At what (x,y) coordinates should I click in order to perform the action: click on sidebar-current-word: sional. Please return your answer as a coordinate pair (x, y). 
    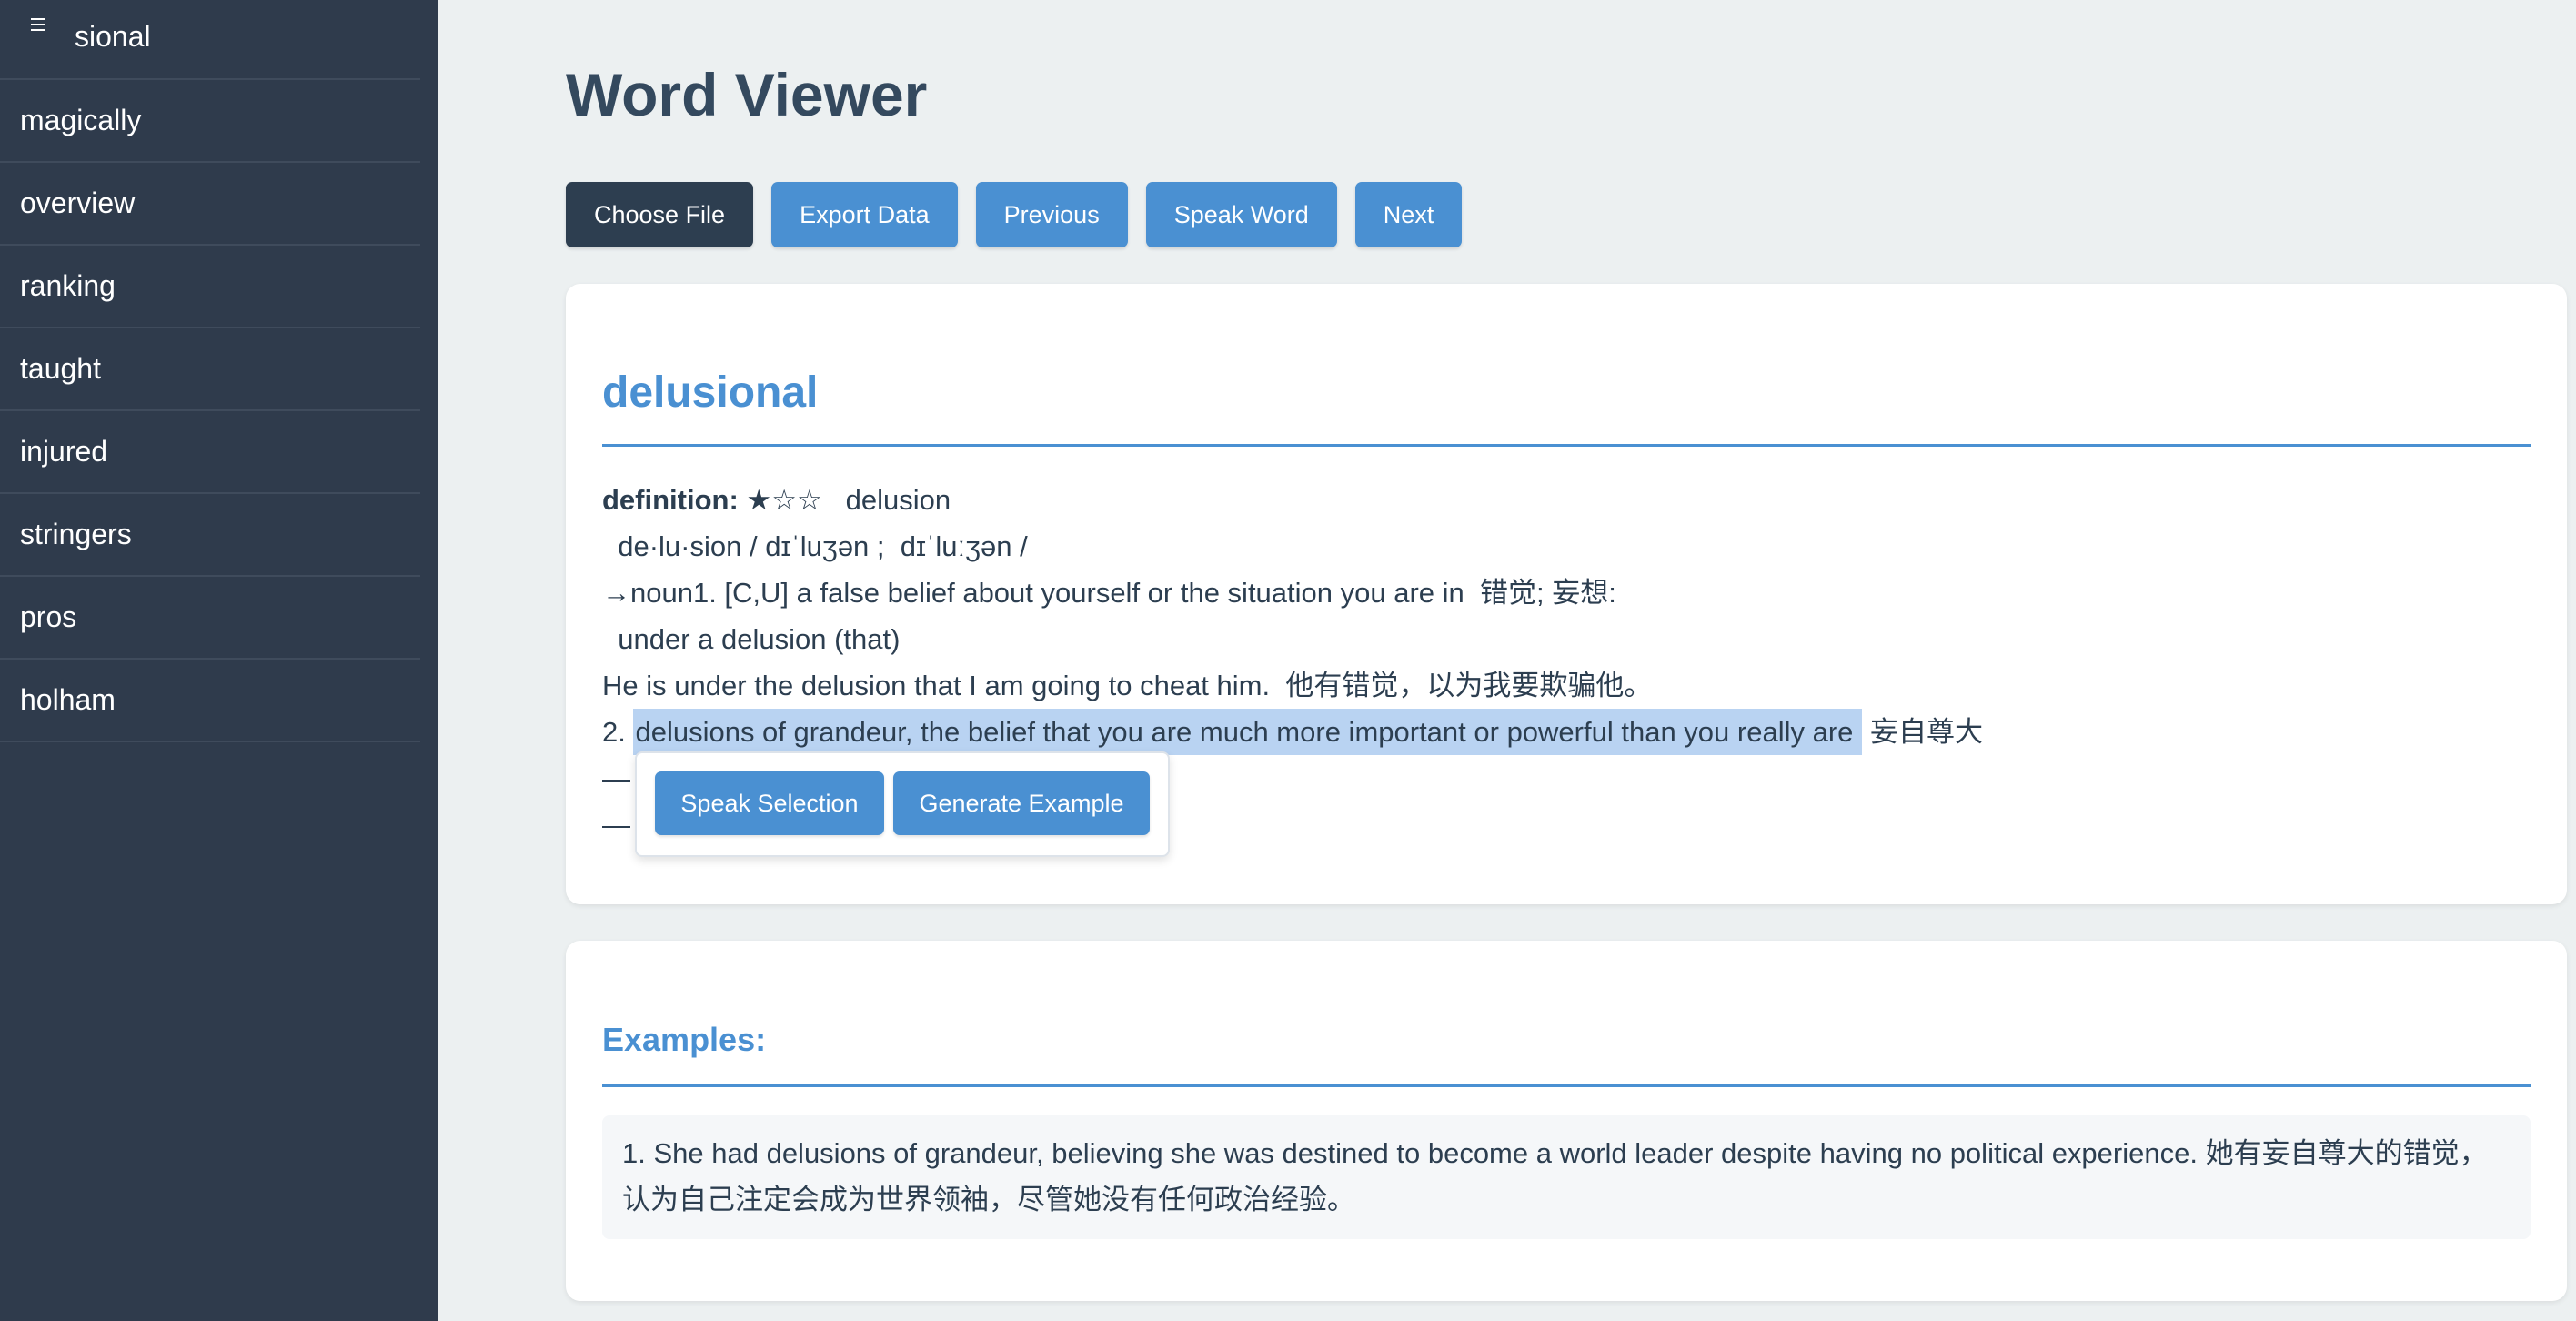
    Looking at the image, I should click on (113, 36).